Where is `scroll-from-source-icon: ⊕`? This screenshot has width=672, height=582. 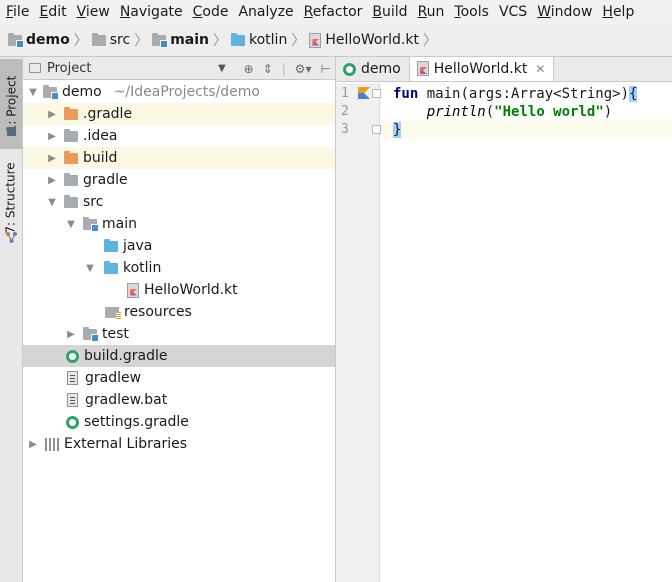
scroll-from-source-icon: ⊕ is located at coordinates (249, 69).